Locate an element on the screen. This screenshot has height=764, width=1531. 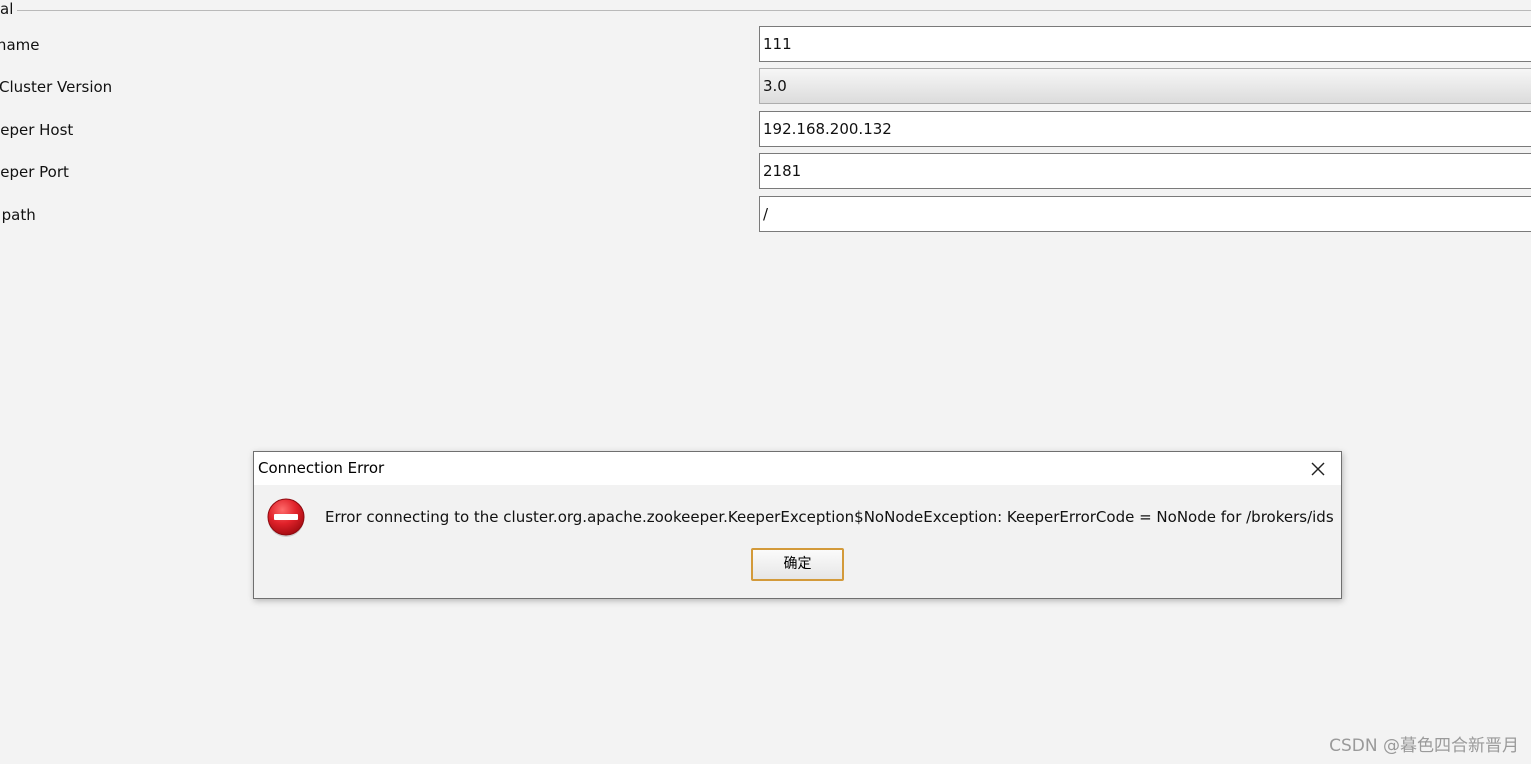
error-icon is located at coordinates (286, 517).